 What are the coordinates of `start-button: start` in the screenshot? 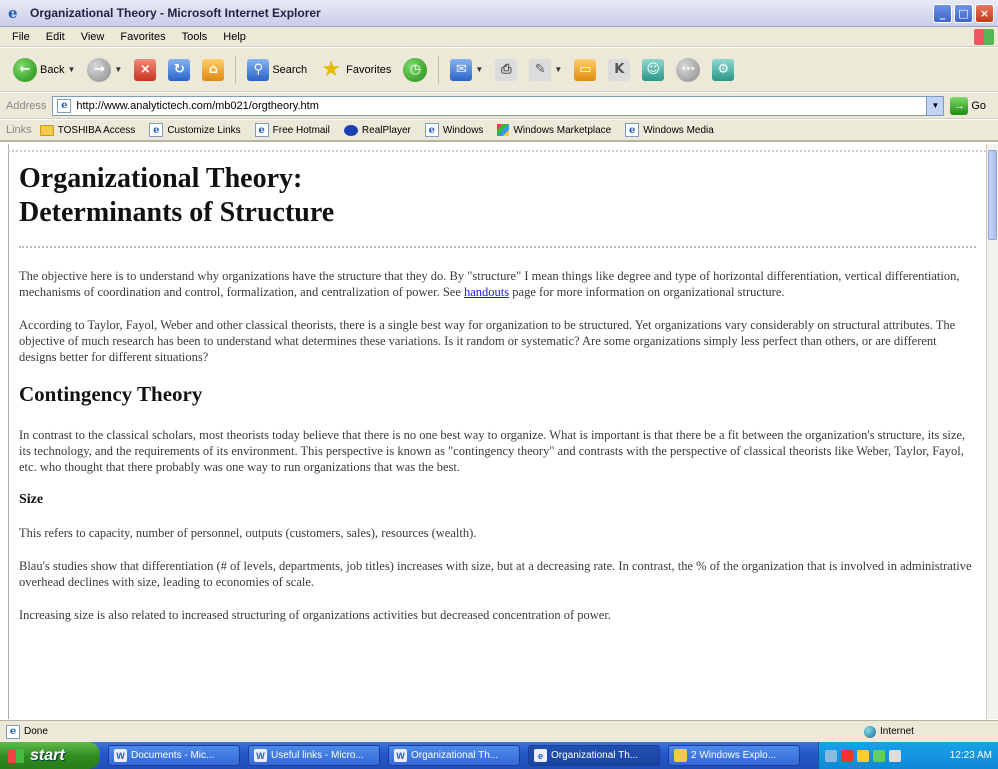 It's located at (50, 755).